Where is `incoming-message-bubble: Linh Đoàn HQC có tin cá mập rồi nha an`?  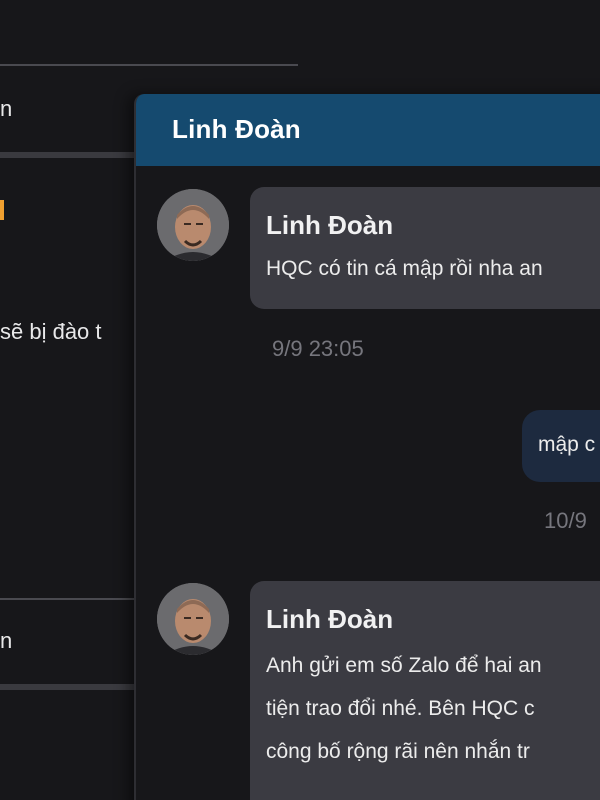
incoming-message-bubble: Linh Đoàn HQC có tin cá mập rồi nha an is located at coordinates (425, 248).